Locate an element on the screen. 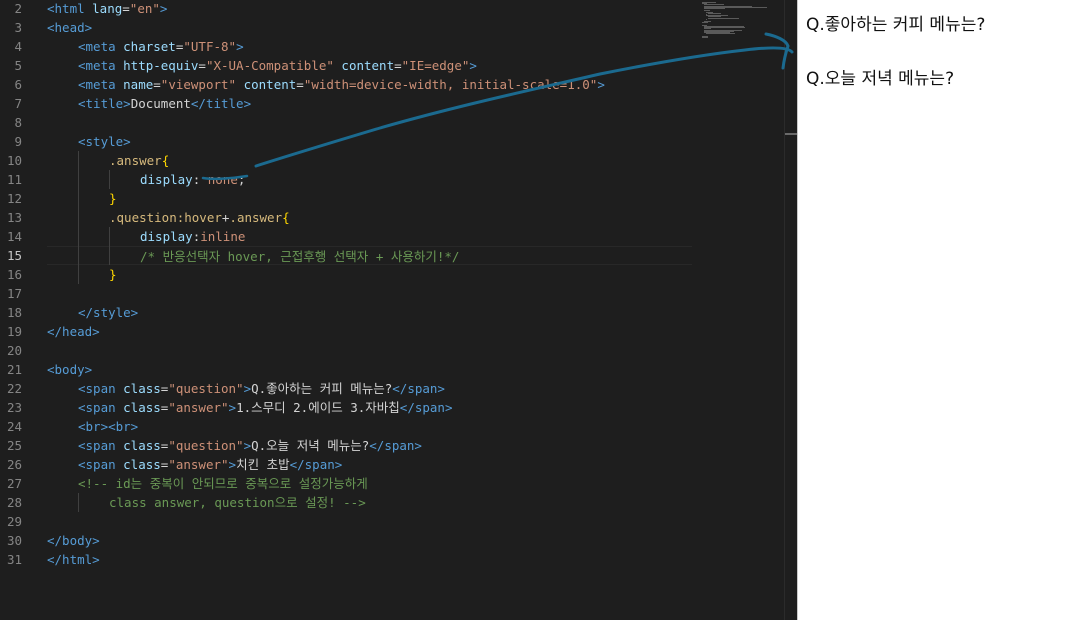 This screenshot has height=620, width=1069. code-token: <meta is located at coordinates (101, 46).